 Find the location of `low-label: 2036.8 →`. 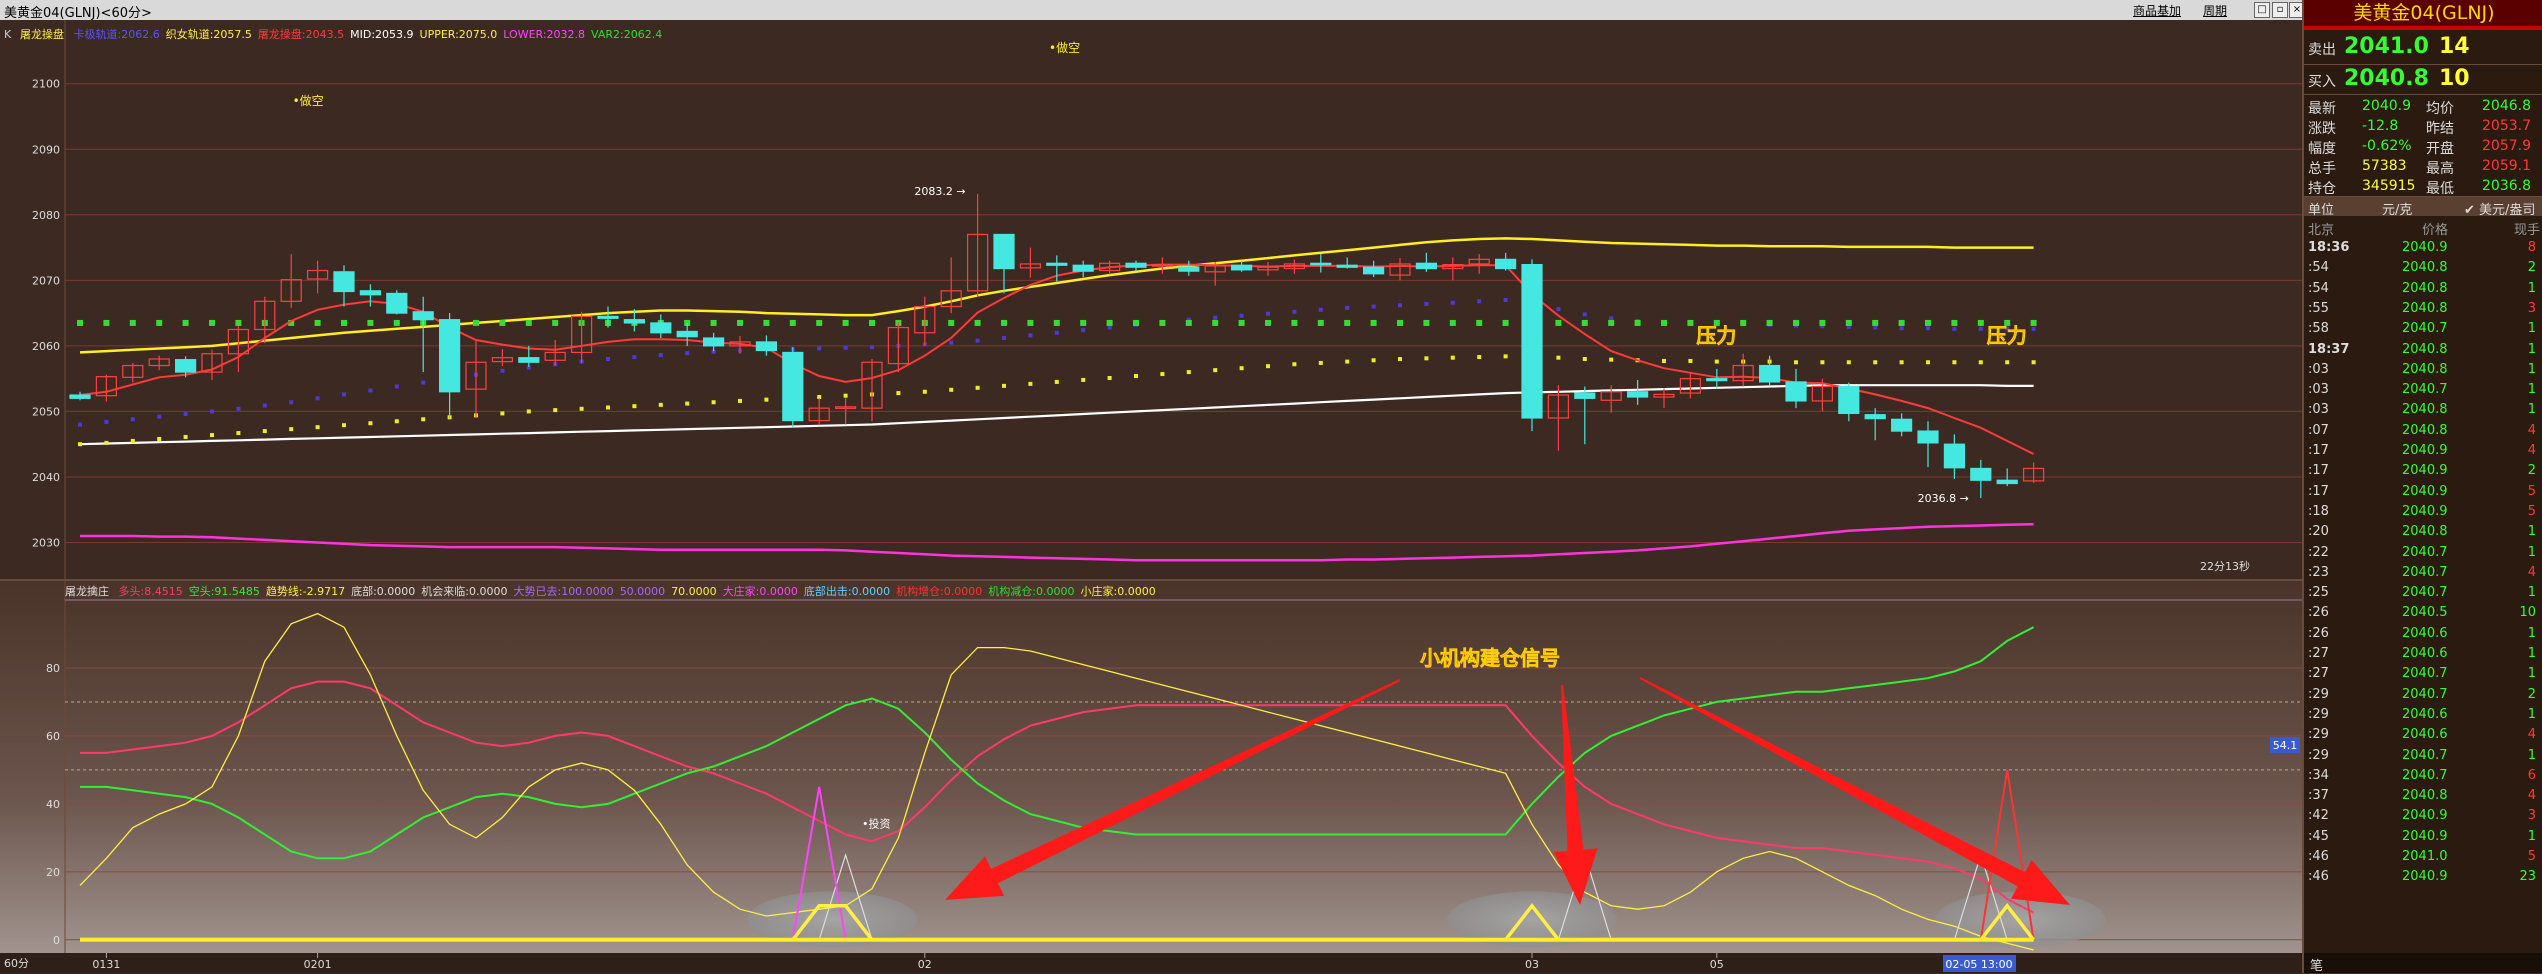

low-label: 2036.8 → is located at coordinates (1943, 498).